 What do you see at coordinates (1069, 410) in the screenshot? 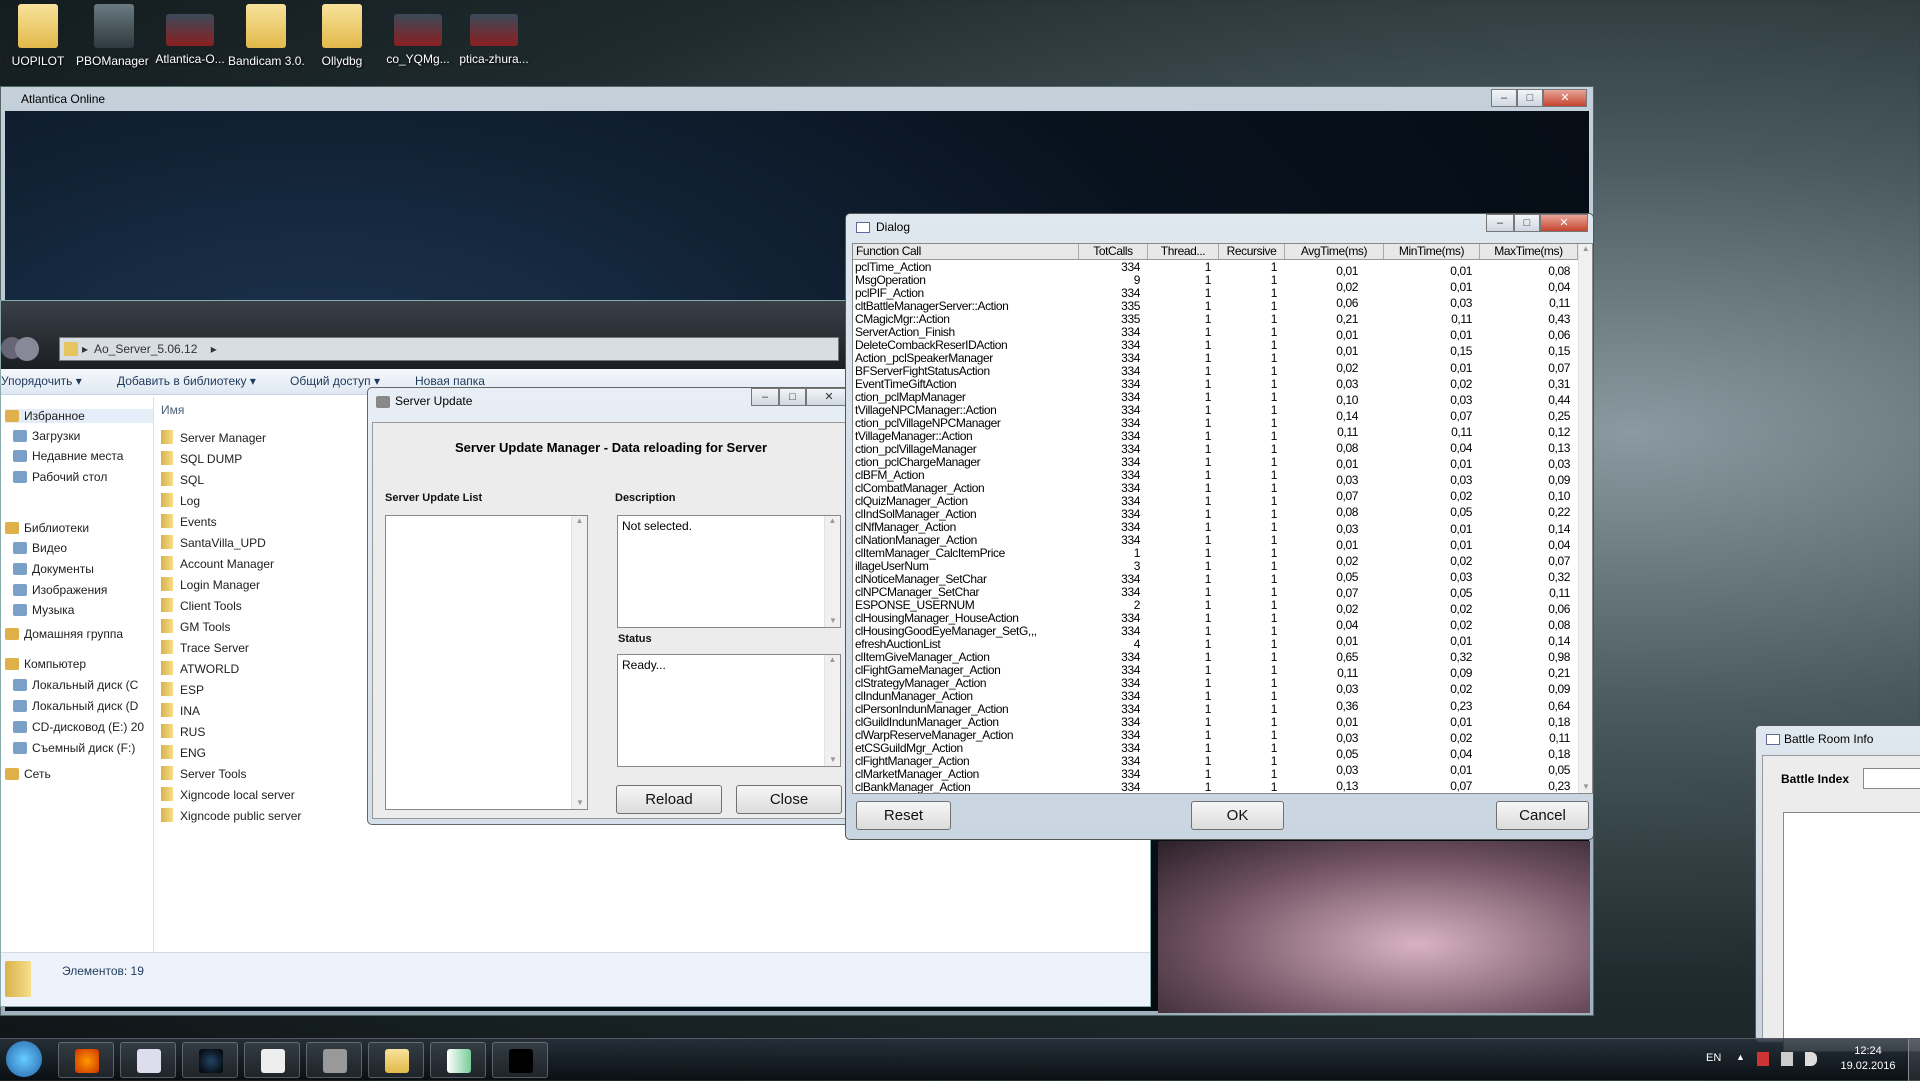
I see `table-row: tVillageNPCManager::Action 334 1 1` at bounding box center [1069, 410].